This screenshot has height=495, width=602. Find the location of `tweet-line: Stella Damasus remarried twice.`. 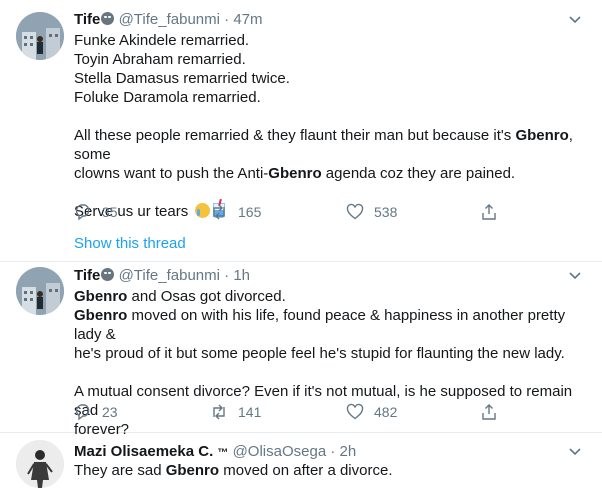

tweet-line: Stella Damasus remarried twice. is located at coordinates (182, 78).